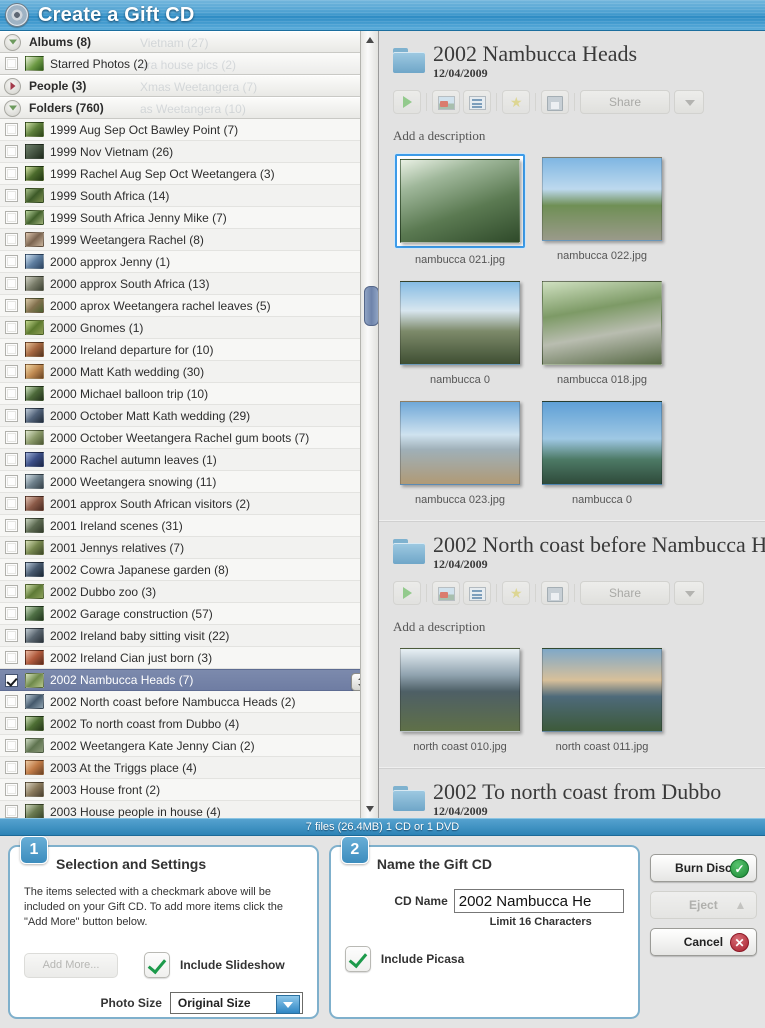 The height and width of the screenshot is (1028, 765). What do you see at coordinates (189, 548) in the screenshot?
I see `list-item: 2001 Jennys relatives (7)` at bounding box center [189, 548].